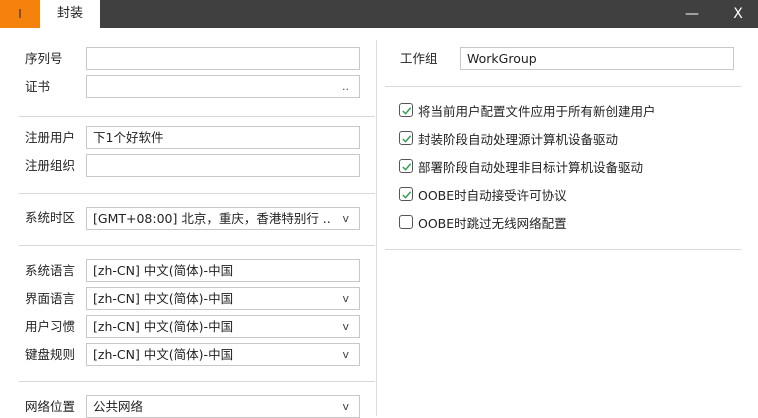 The width and height of the screenshot is (758, 418). I want to click on panel-divider, so click(376, 228).